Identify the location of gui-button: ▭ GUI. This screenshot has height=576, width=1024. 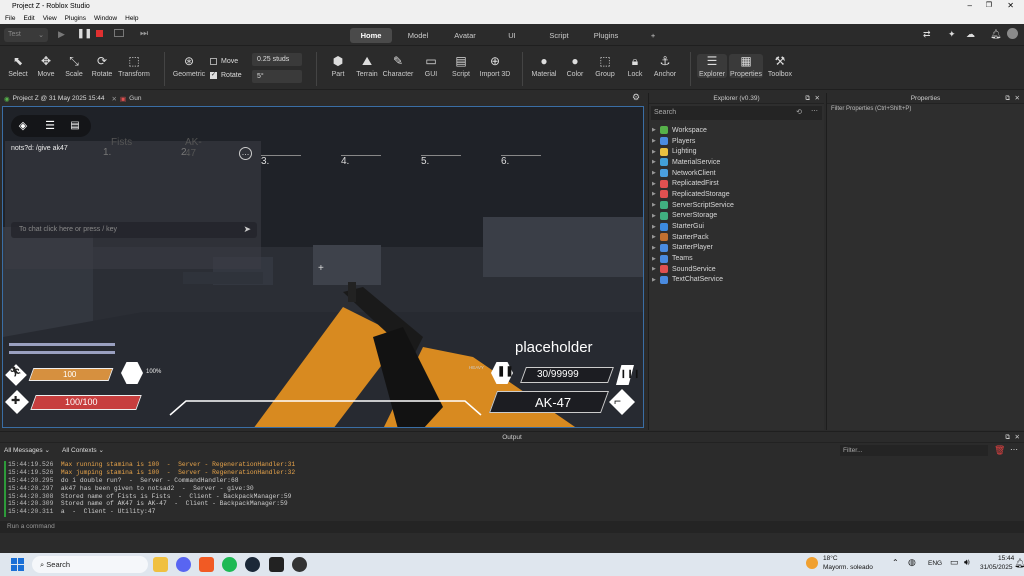
(431, 66).